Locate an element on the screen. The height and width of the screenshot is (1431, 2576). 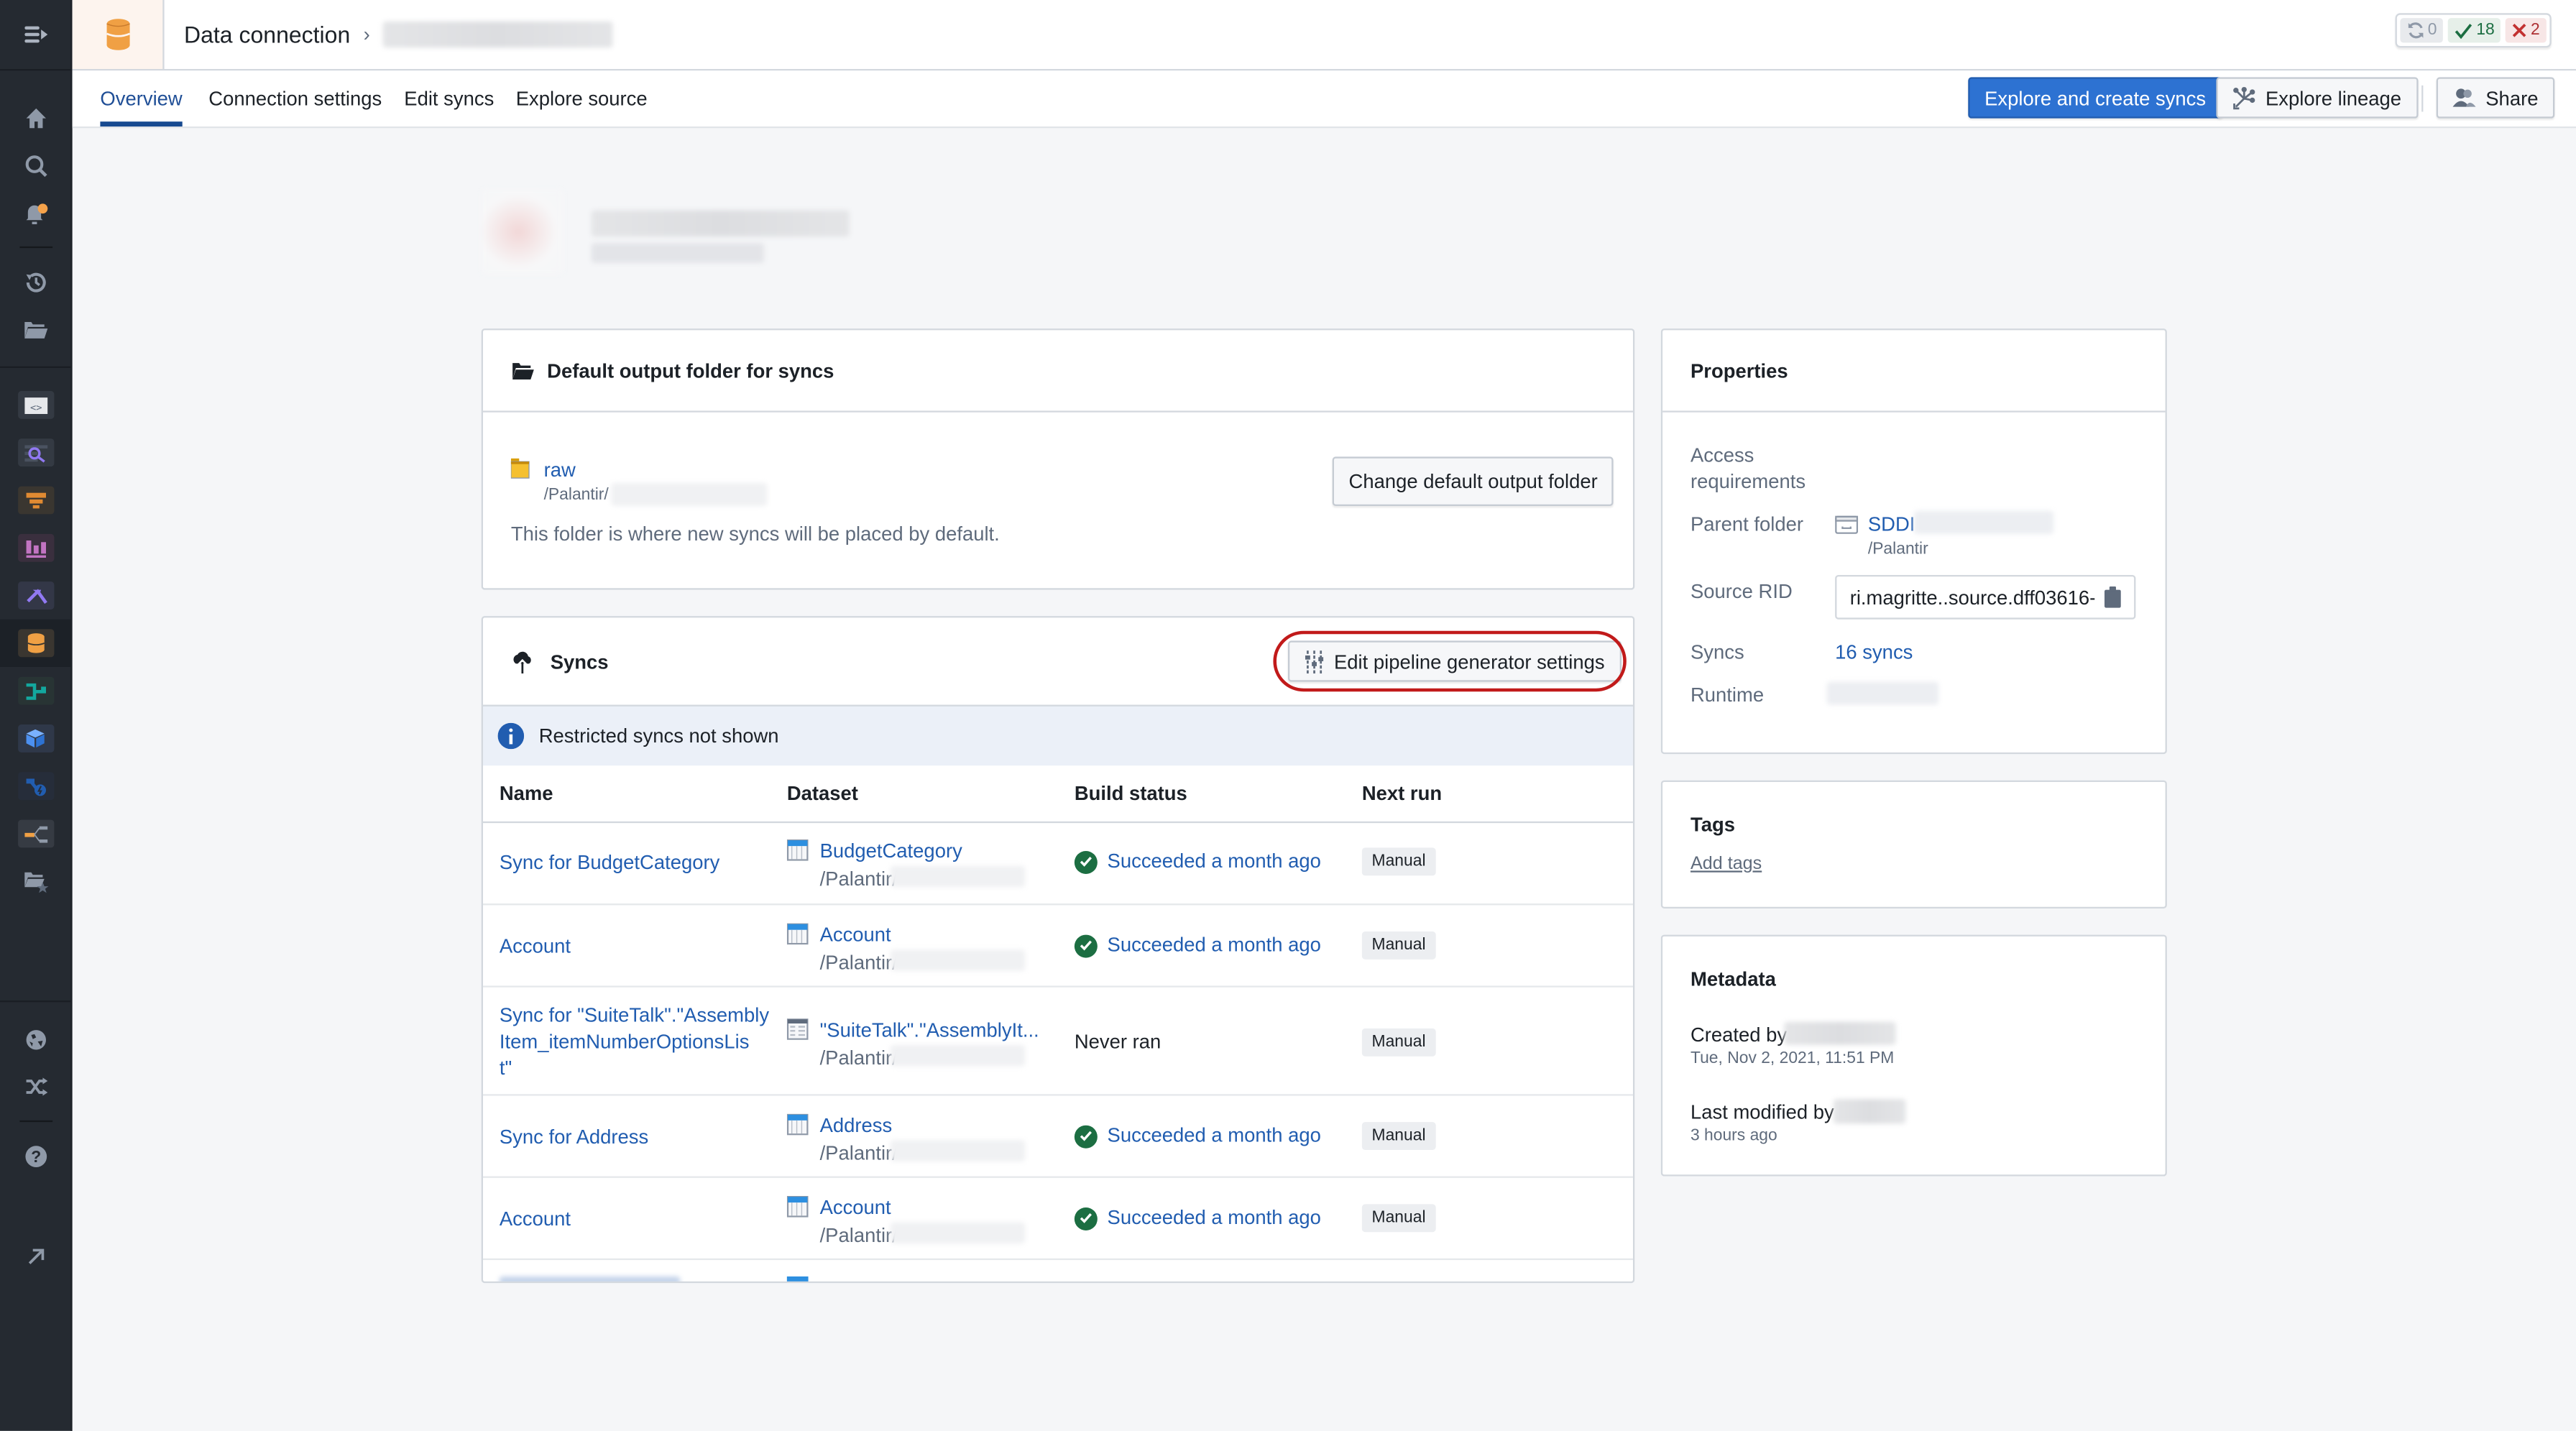
tab-edit-syncs: Edit syncs is located at coordinates (449, 98).